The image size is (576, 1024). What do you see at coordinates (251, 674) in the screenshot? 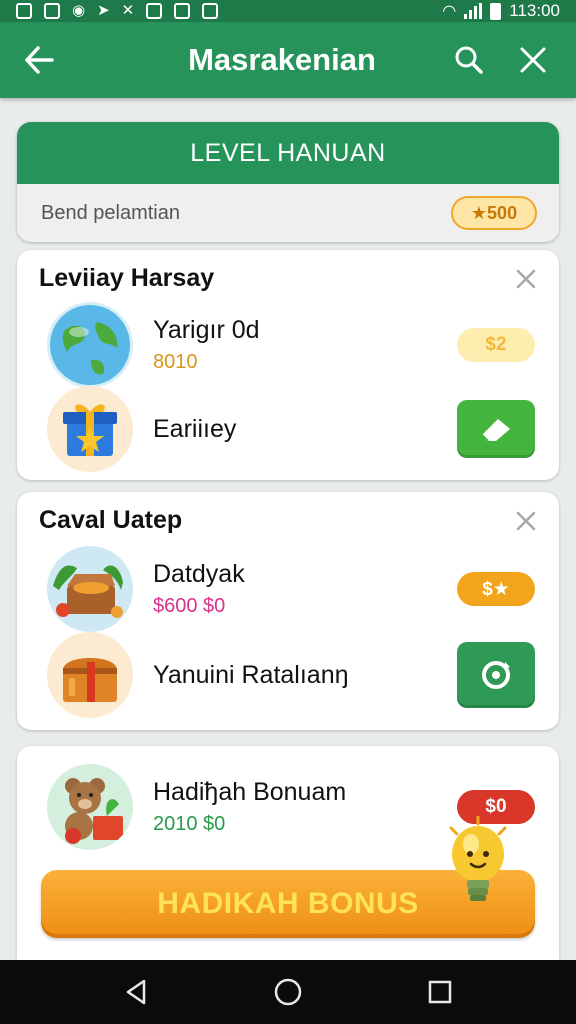
I see `item-name: Yanuini Ratalıanŋ` at bounding box center [251, 674].